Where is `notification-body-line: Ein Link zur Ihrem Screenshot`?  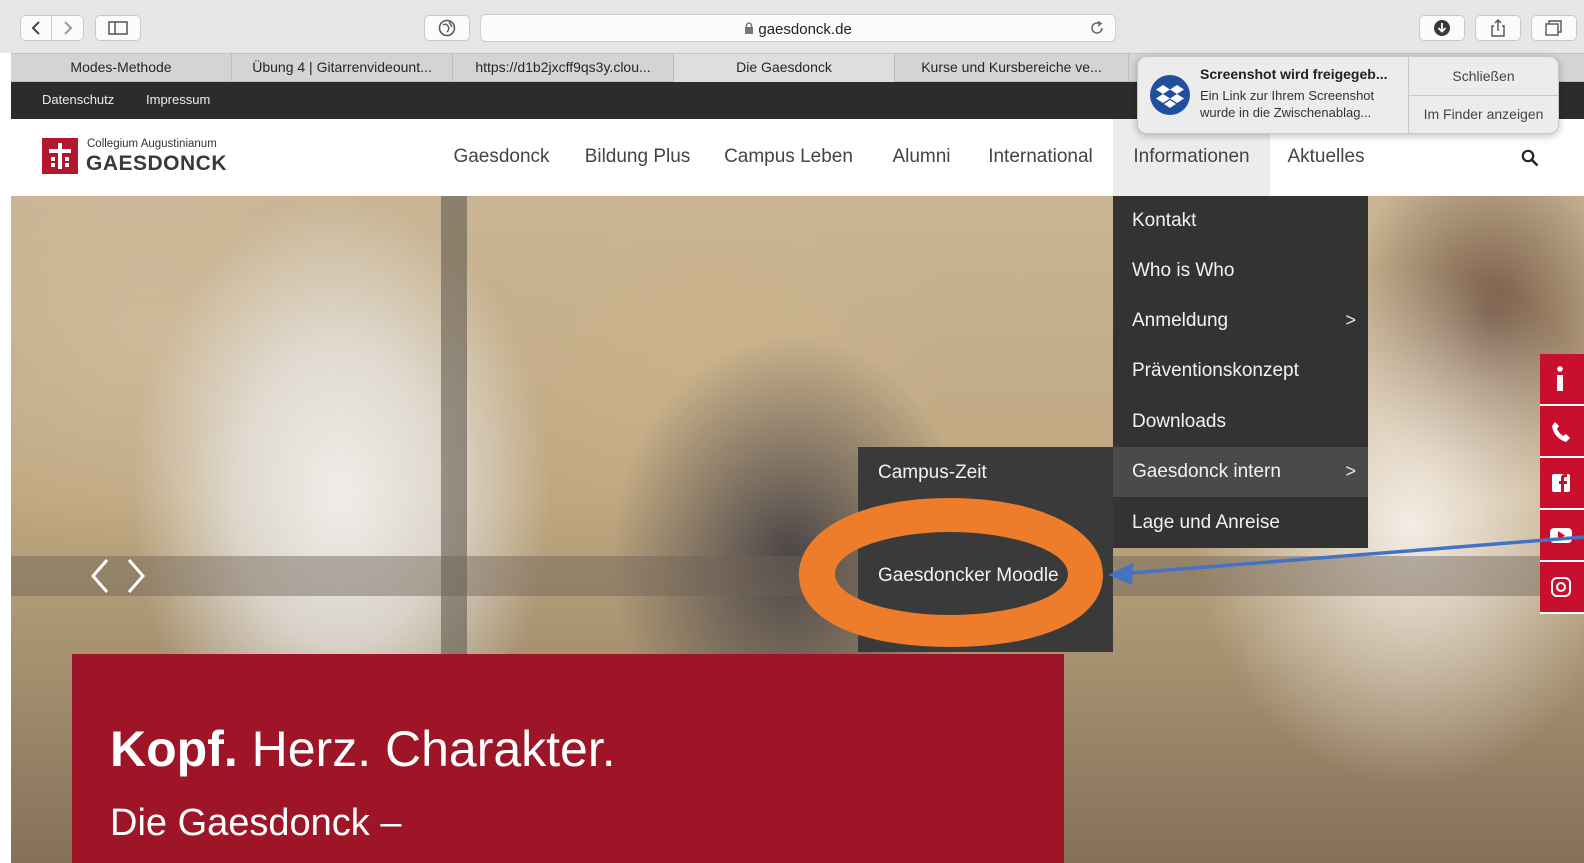
notification-body-line: Ein Link zur Ihrem Screenshot is located at coordinates (1287, 95).